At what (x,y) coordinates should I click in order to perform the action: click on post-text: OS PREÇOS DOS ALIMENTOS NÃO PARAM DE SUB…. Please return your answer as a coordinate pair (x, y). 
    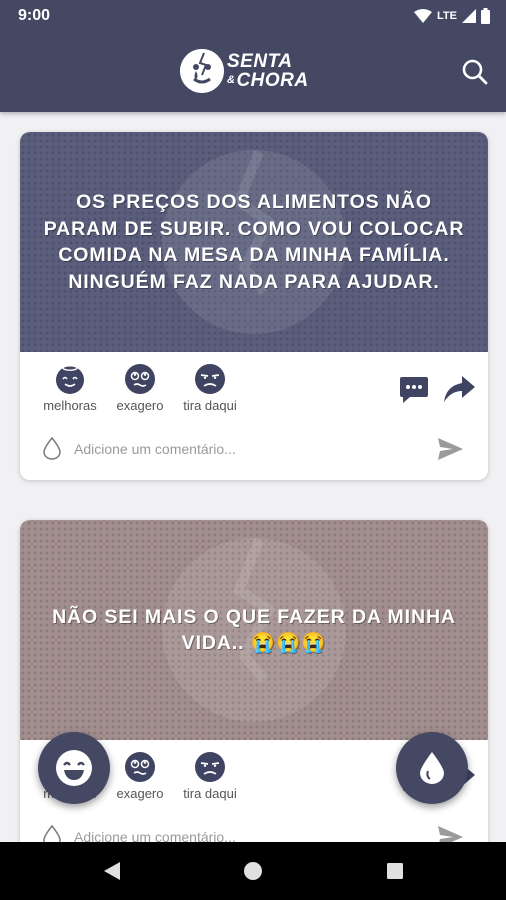
    Looking at the image, I should click on (254, 242).